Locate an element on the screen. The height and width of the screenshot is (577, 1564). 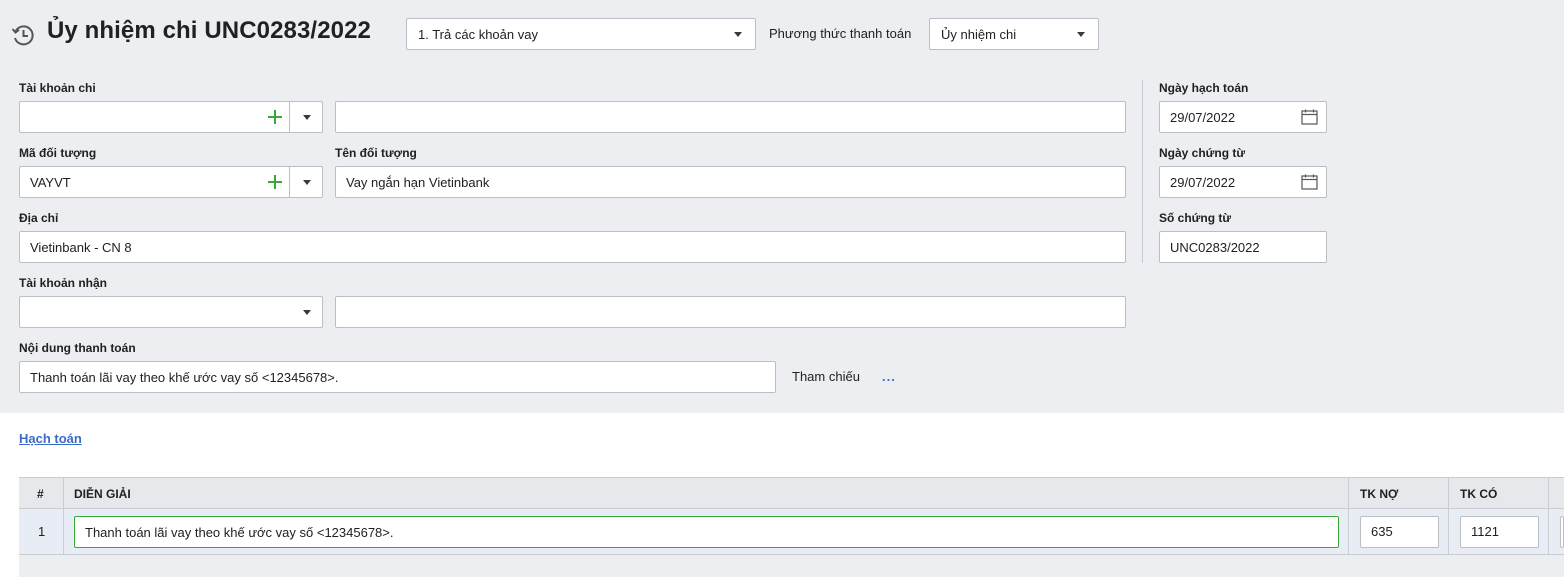
address-label: Địa chỉ is located at coordinates (39, 218).